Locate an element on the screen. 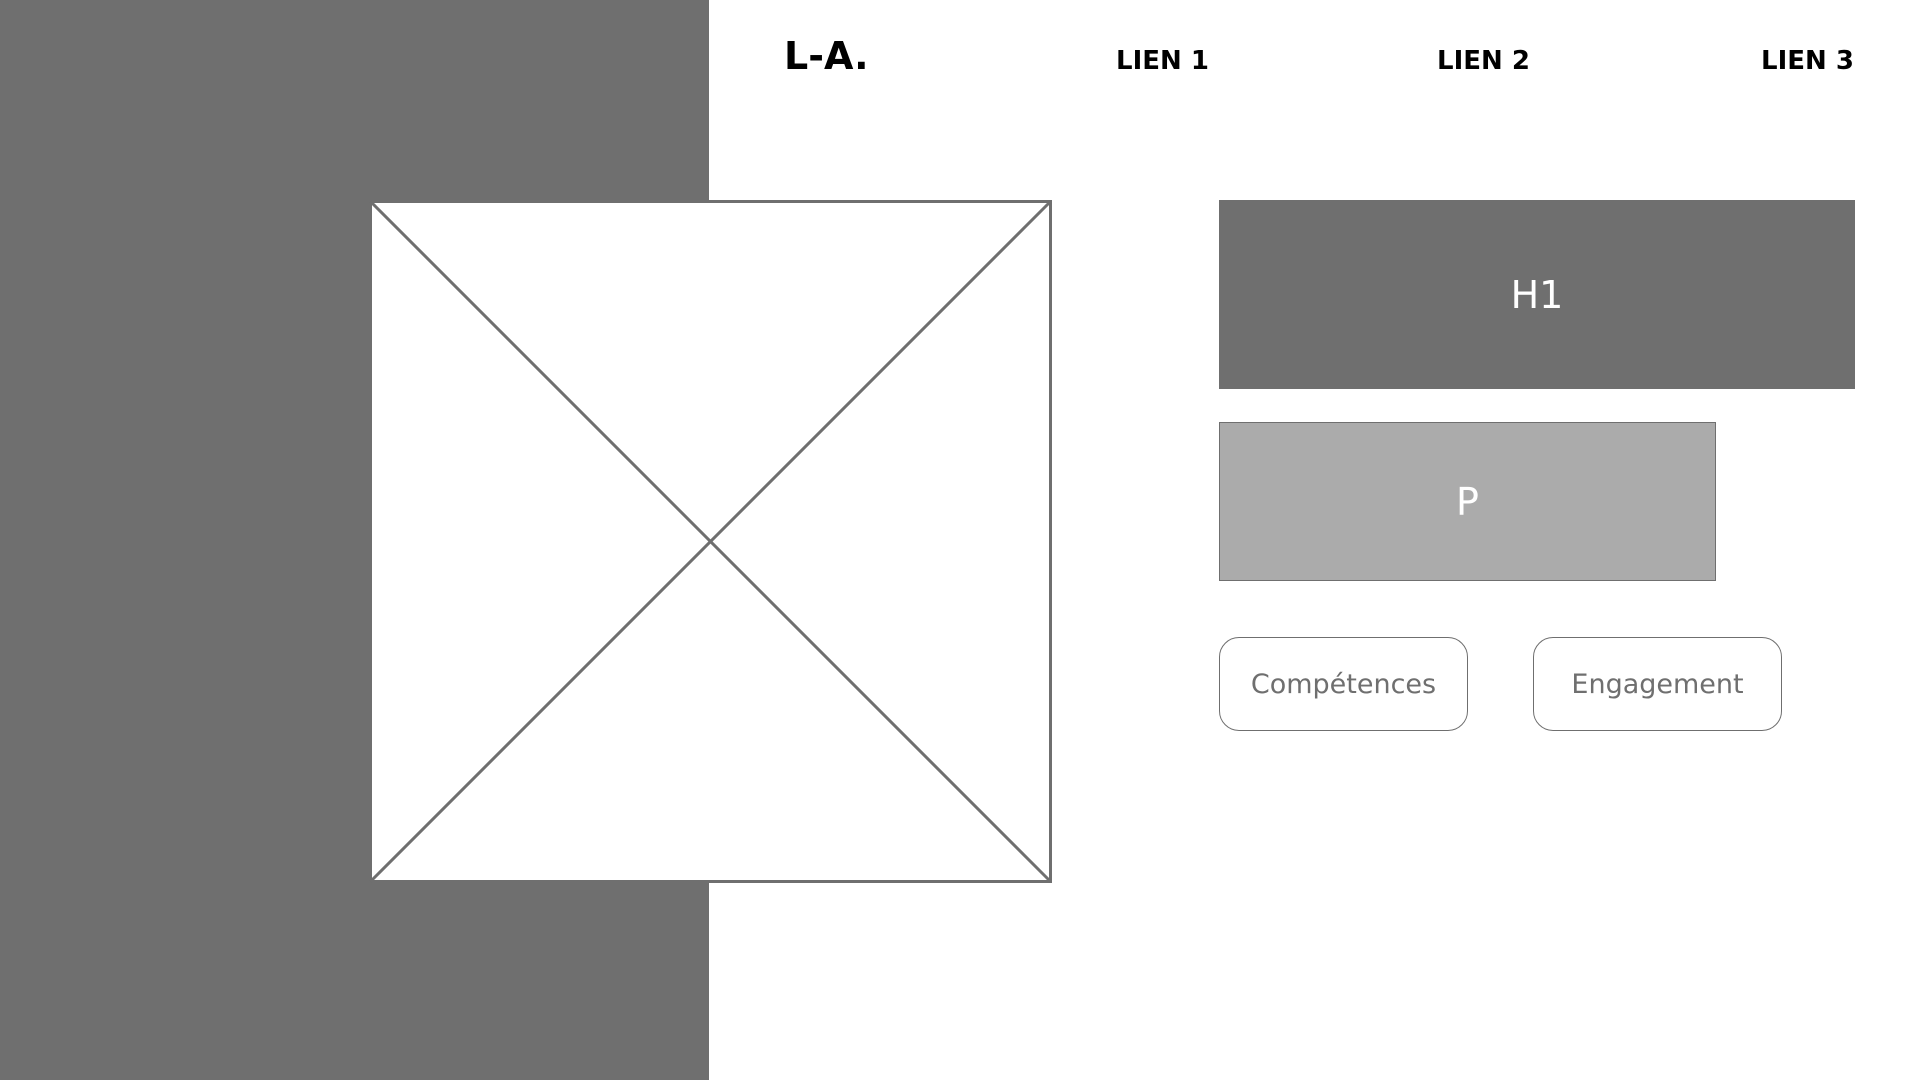  nav-link-1: LIEN 1 is located at coordinates (1162, 61).